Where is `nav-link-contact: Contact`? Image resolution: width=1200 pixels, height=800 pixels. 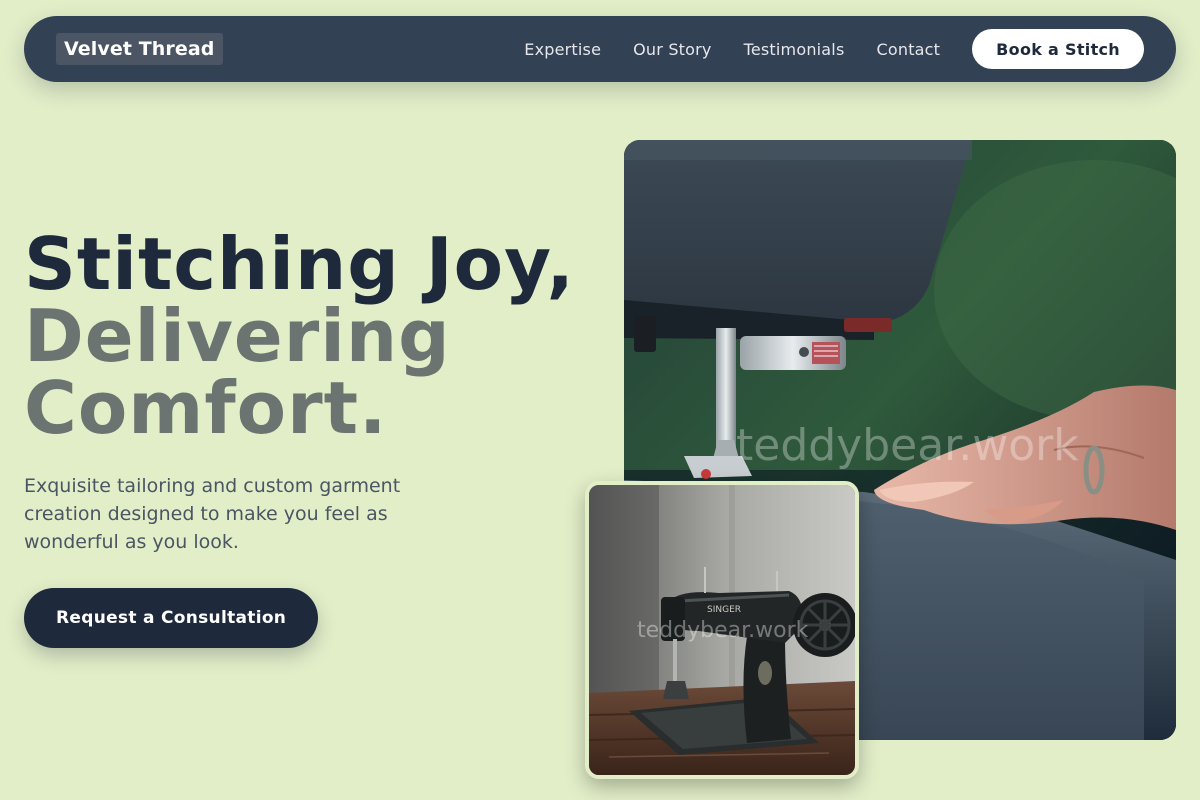
nav-link-contact: Contact is located at coordinates (909, 49).